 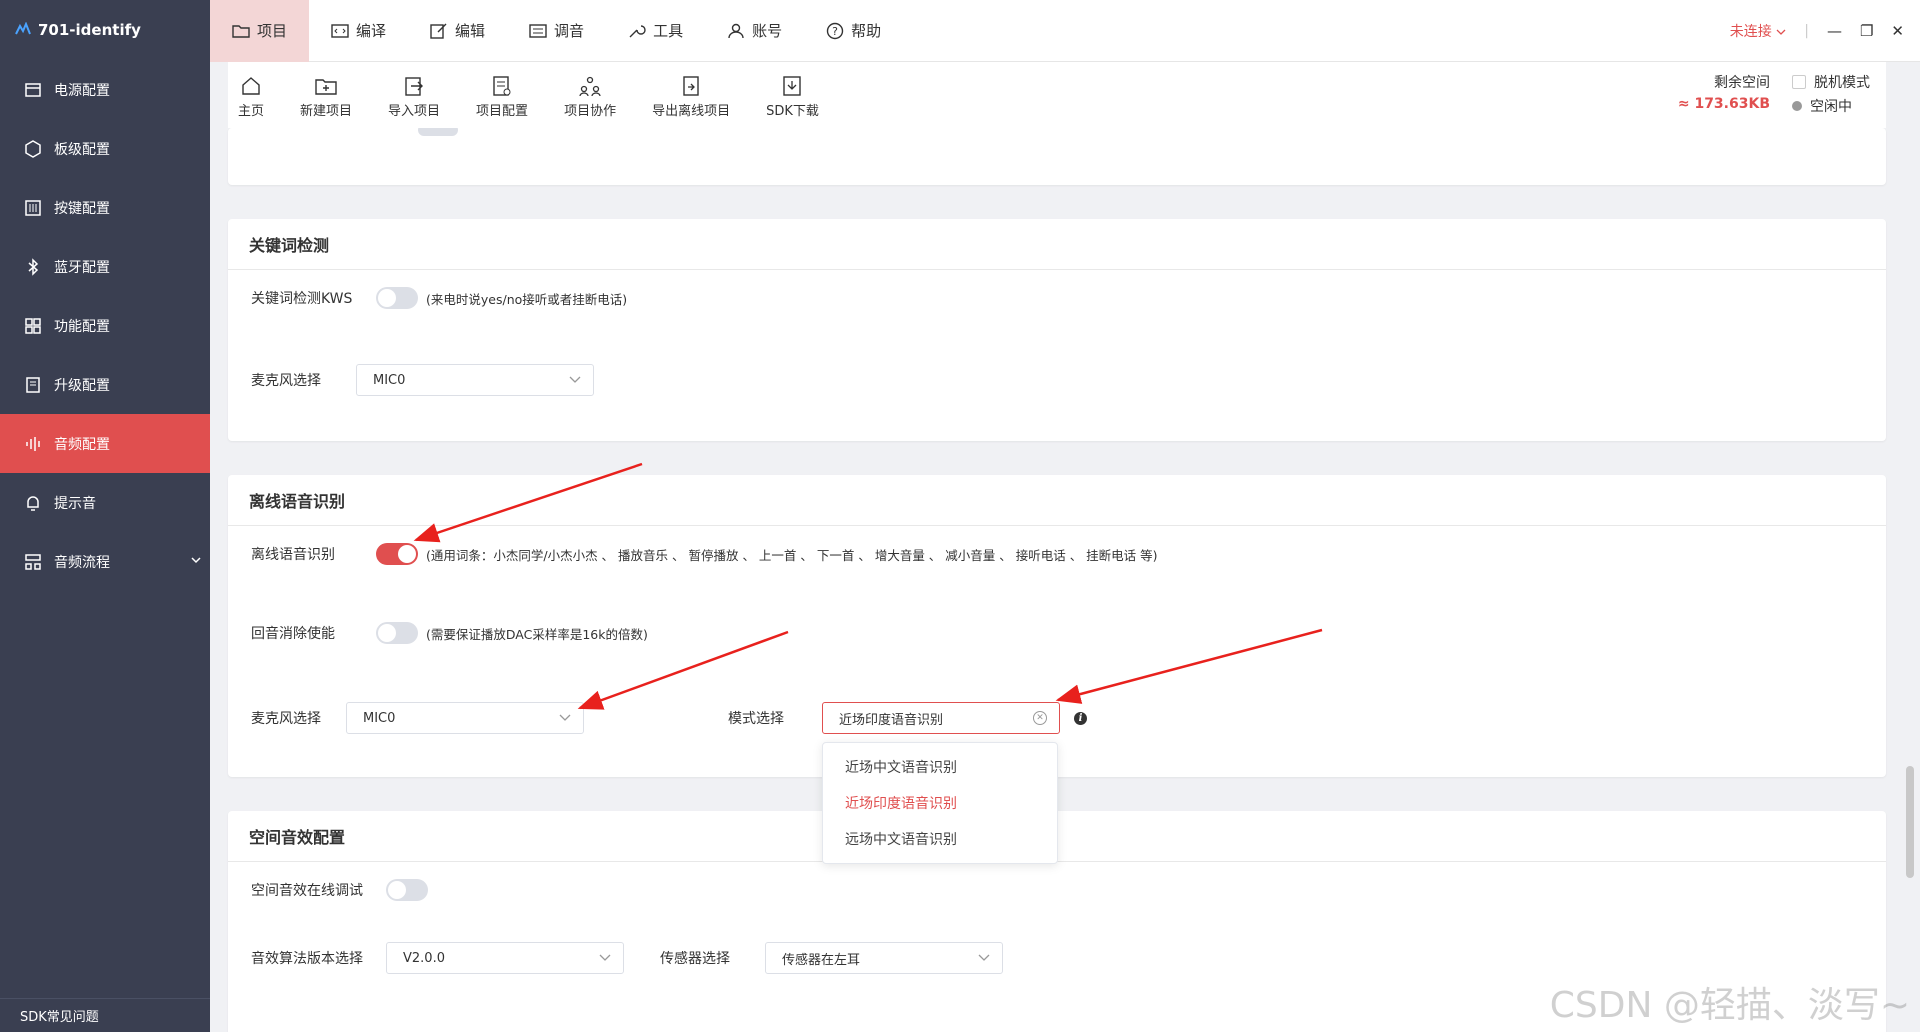 I want to click on spatial-sensor-select: 传感器在左耳, so click(x=884, y=958).